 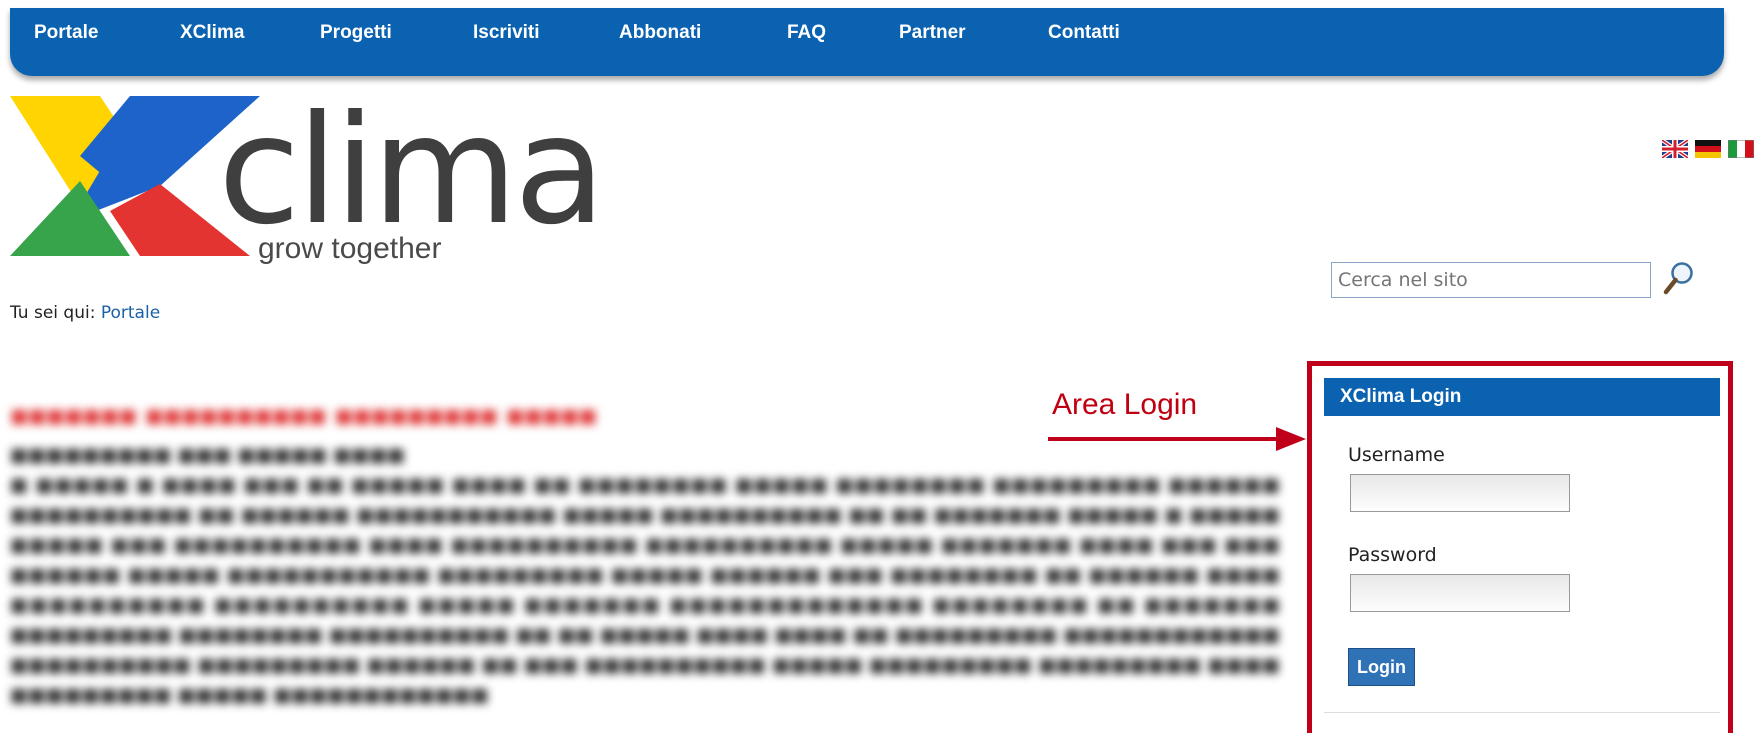 I want to click on login-button: Login, so click(x=1381, y=667).